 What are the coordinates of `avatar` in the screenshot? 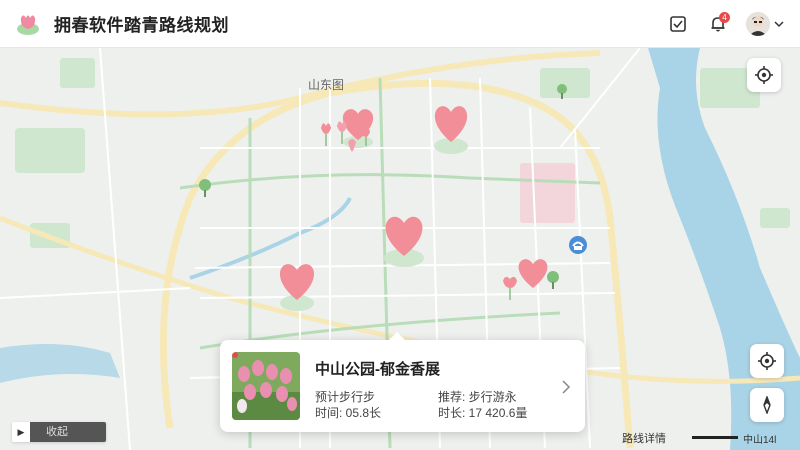 It's located at (758, 24).